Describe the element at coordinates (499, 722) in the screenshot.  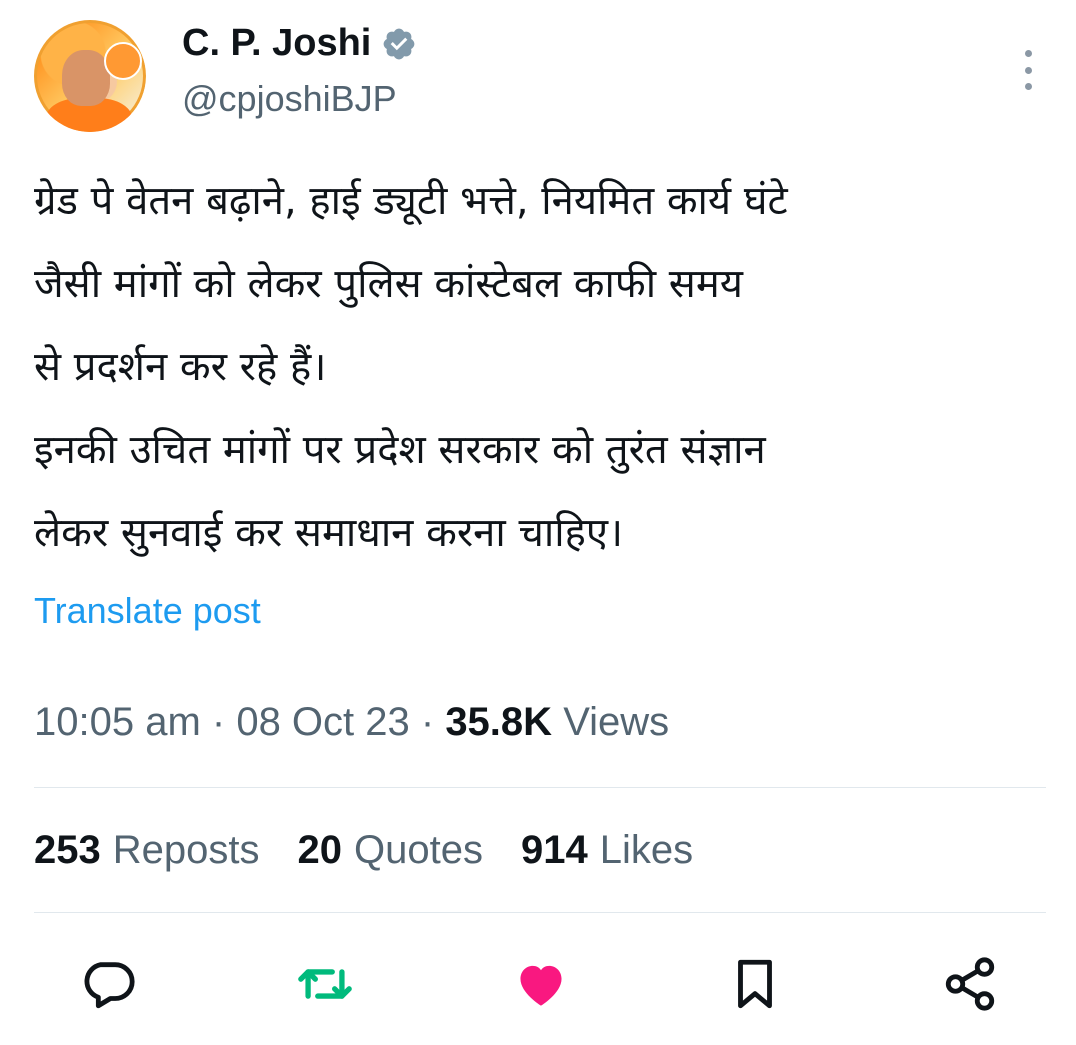
I see `views-count: 35.8K` at that location.